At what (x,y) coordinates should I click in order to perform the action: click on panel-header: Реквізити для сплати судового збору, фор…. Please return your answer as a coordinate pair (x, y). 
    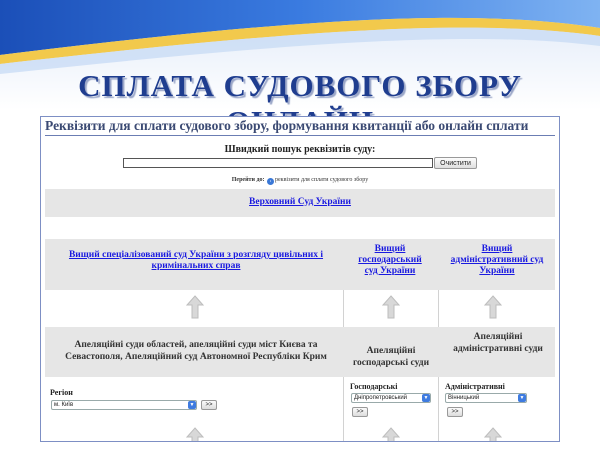
    Looking at the image, I should click on (300, 127).